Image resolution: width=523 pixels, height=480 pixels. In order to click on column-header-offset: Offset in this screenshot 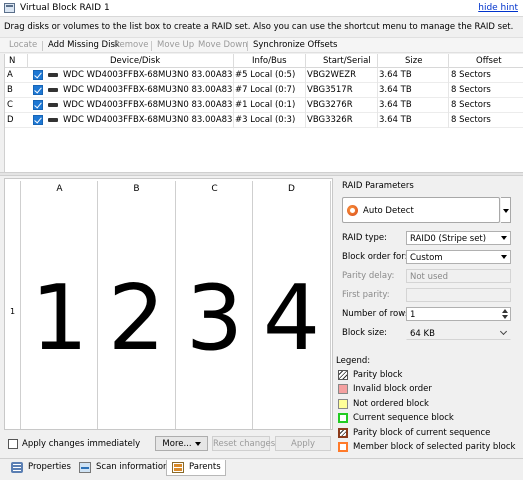, I will do `click(489, 61)`.